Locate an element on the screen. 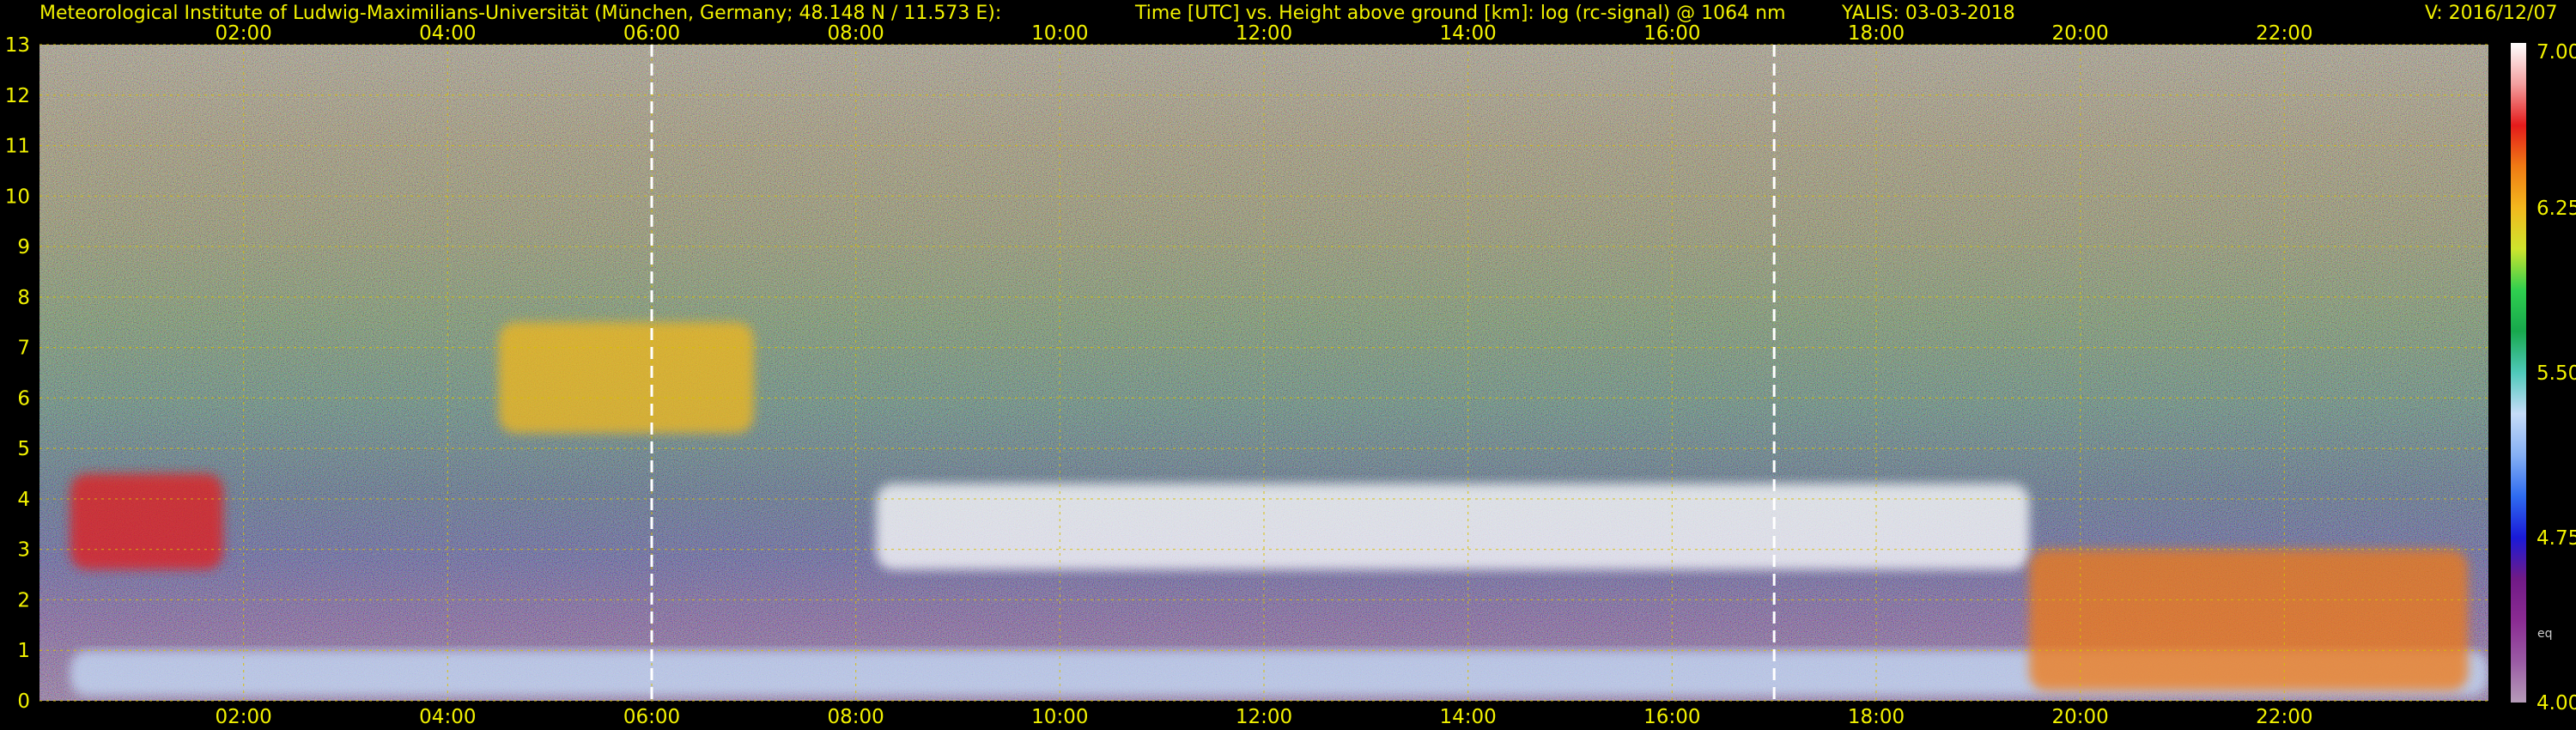 The width and height of the screenshot is (2576, 730). colorbar: 7.00 6.25 5.50 4.75 4.00 eq is located at coordinates (2544, 378).